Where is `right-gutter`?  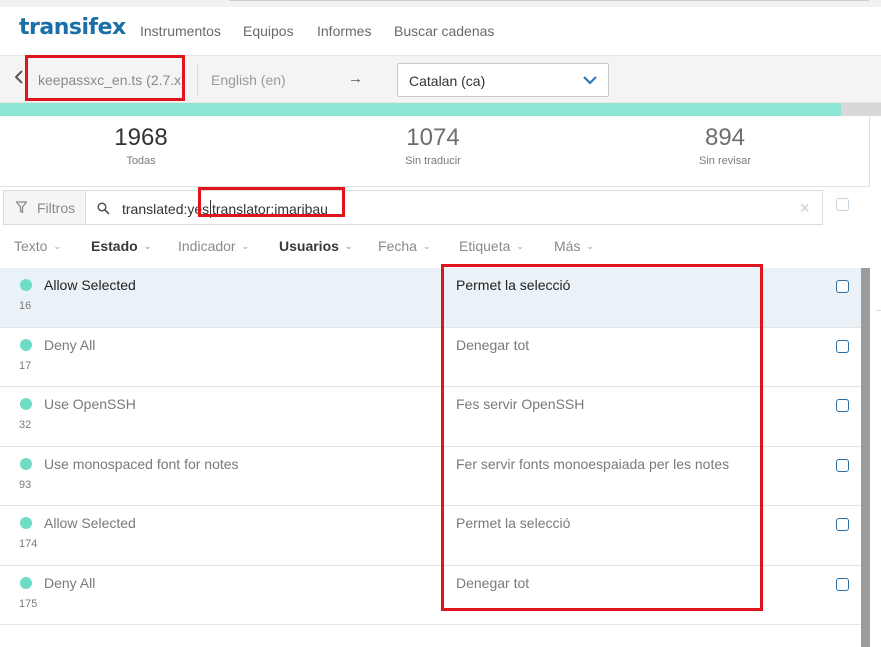
right-gutter is located at coordinates (875, 381).